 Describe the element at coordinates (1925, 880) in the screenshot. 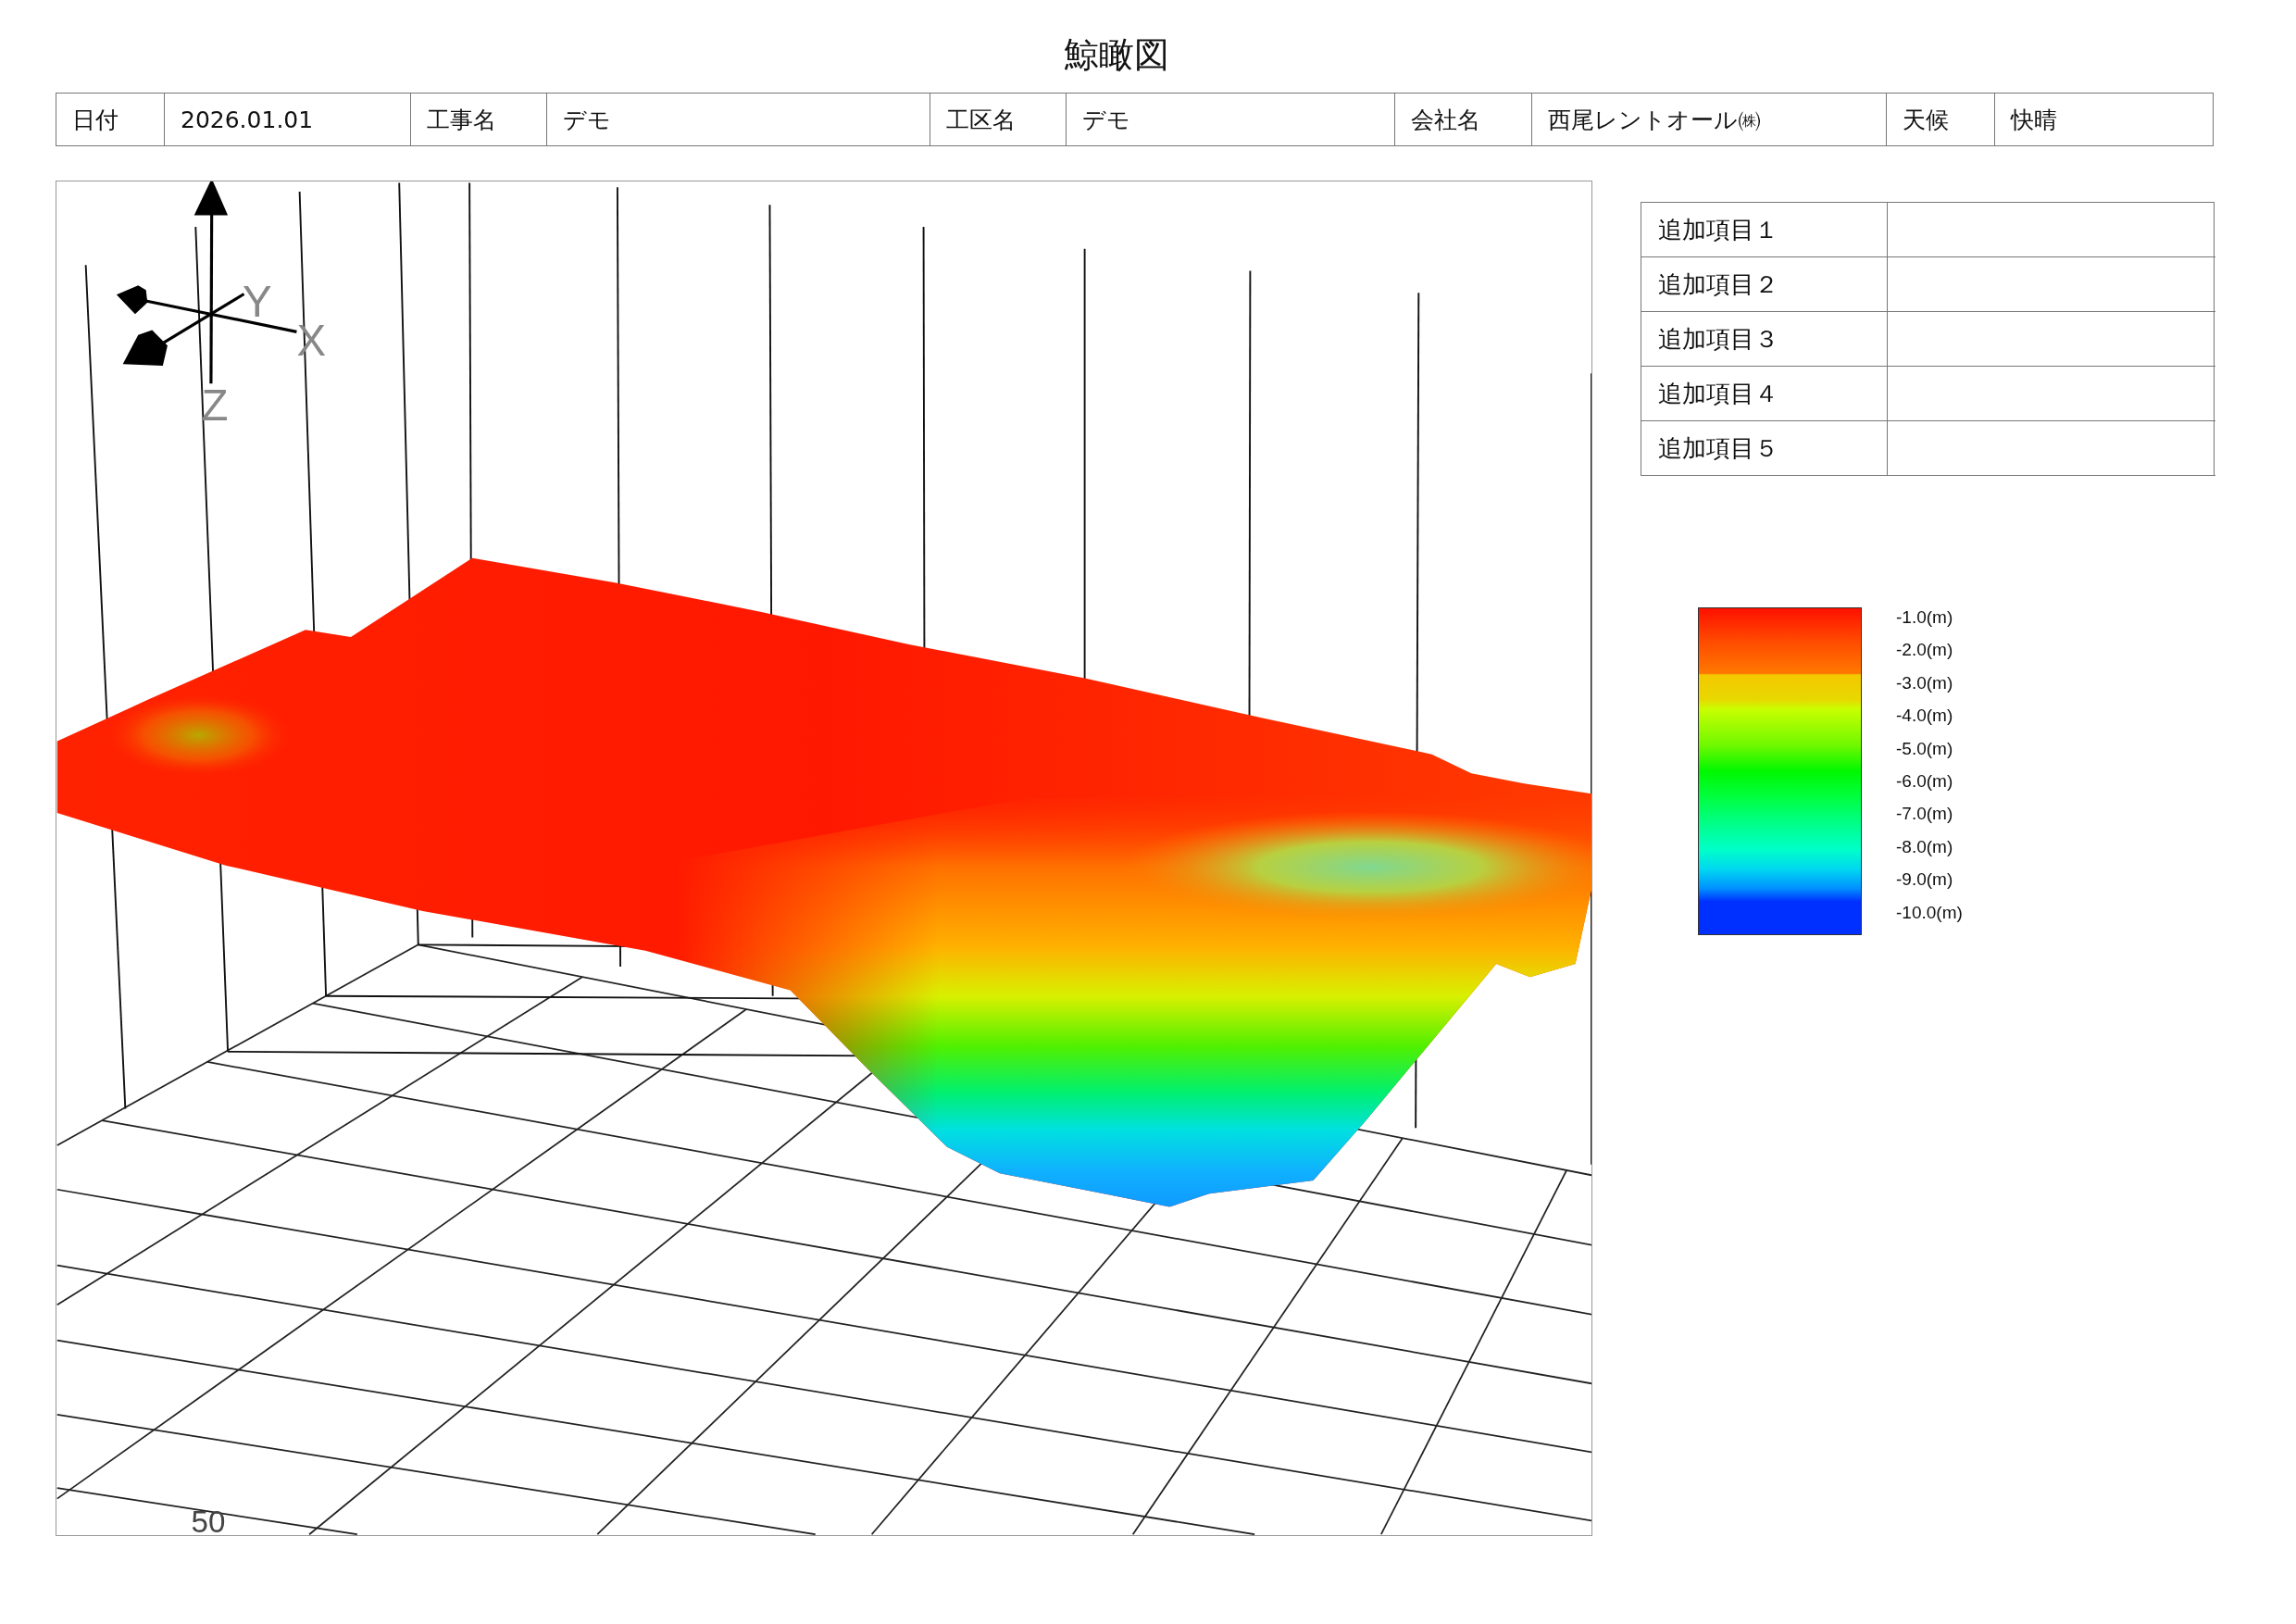

I see `scale-label: -9.0(m)` at that location.